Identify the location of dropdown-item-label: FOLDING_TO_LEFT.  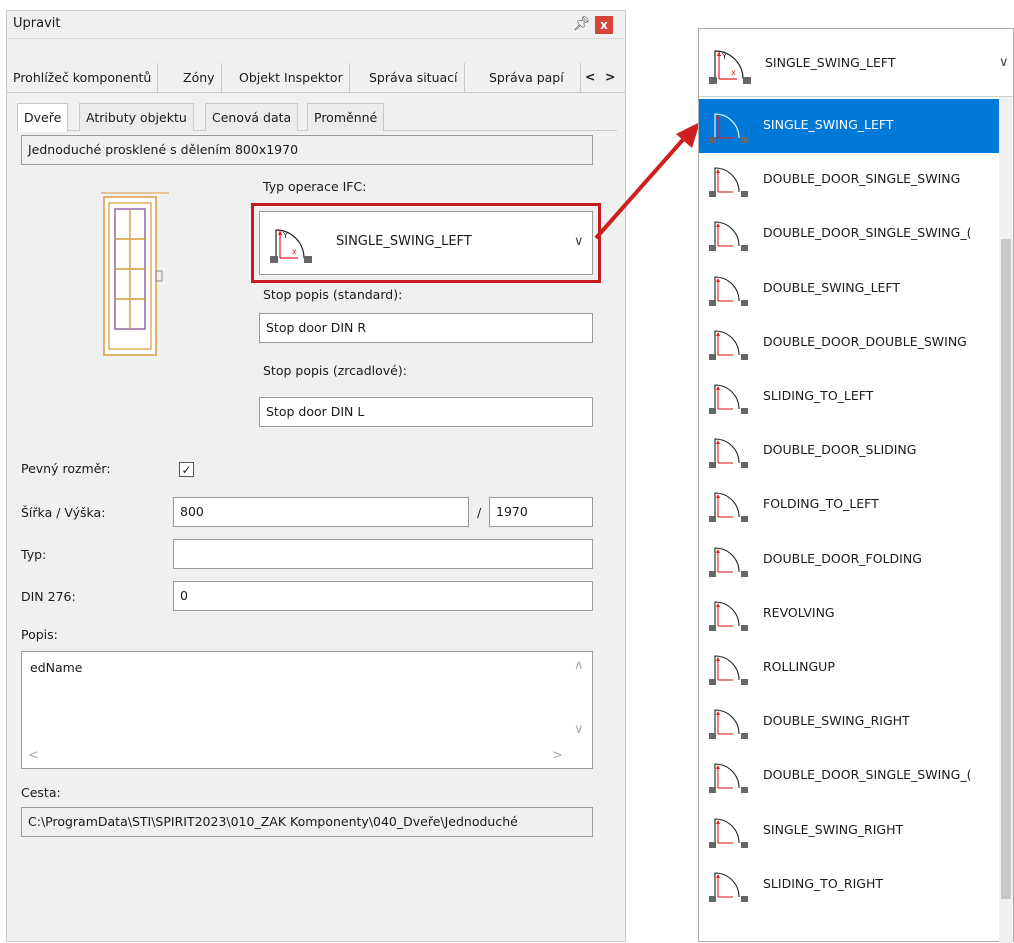
(821, 504).